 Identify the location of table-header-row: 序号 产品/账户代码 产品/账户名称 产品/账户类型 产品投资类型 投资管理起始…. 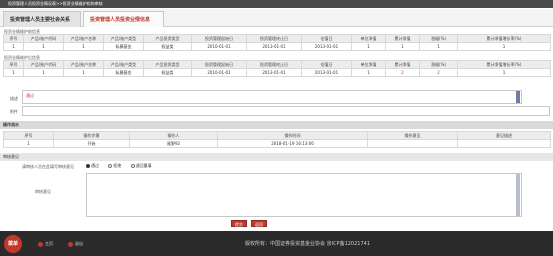
(277, 38).